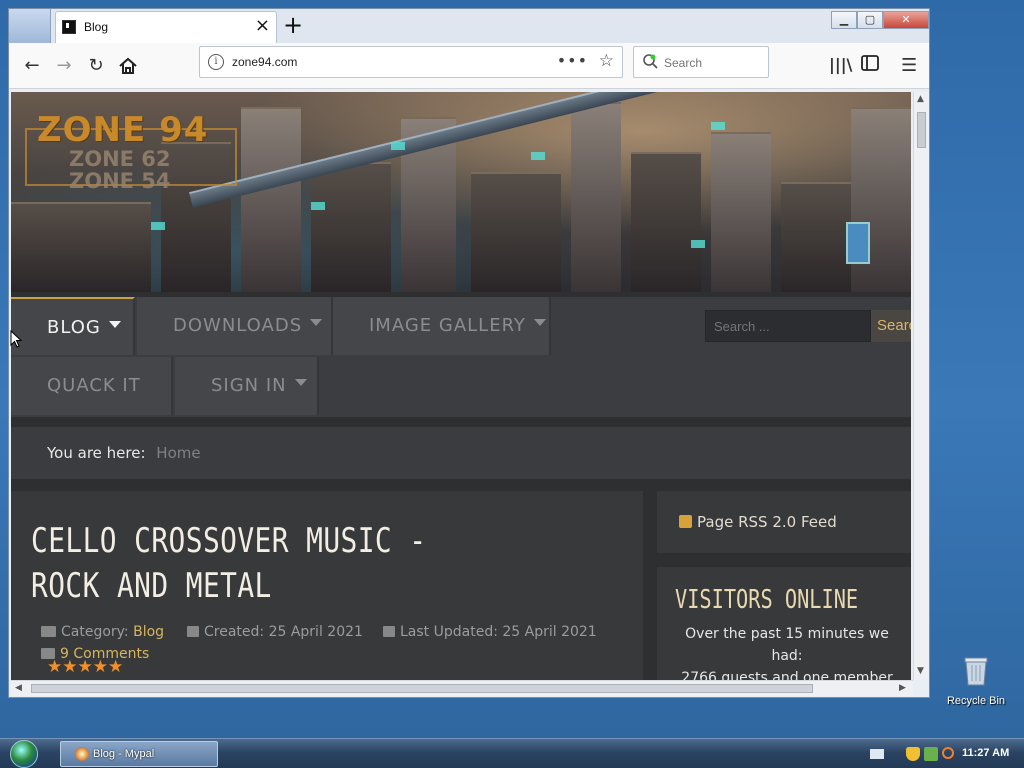 The image size is (1024, 768). What do you see at coordinates (442, 326) in the screenshot?
I see `menu-item-image-gallery: IMAGE GALLERY` at bounding box center [442, 326].